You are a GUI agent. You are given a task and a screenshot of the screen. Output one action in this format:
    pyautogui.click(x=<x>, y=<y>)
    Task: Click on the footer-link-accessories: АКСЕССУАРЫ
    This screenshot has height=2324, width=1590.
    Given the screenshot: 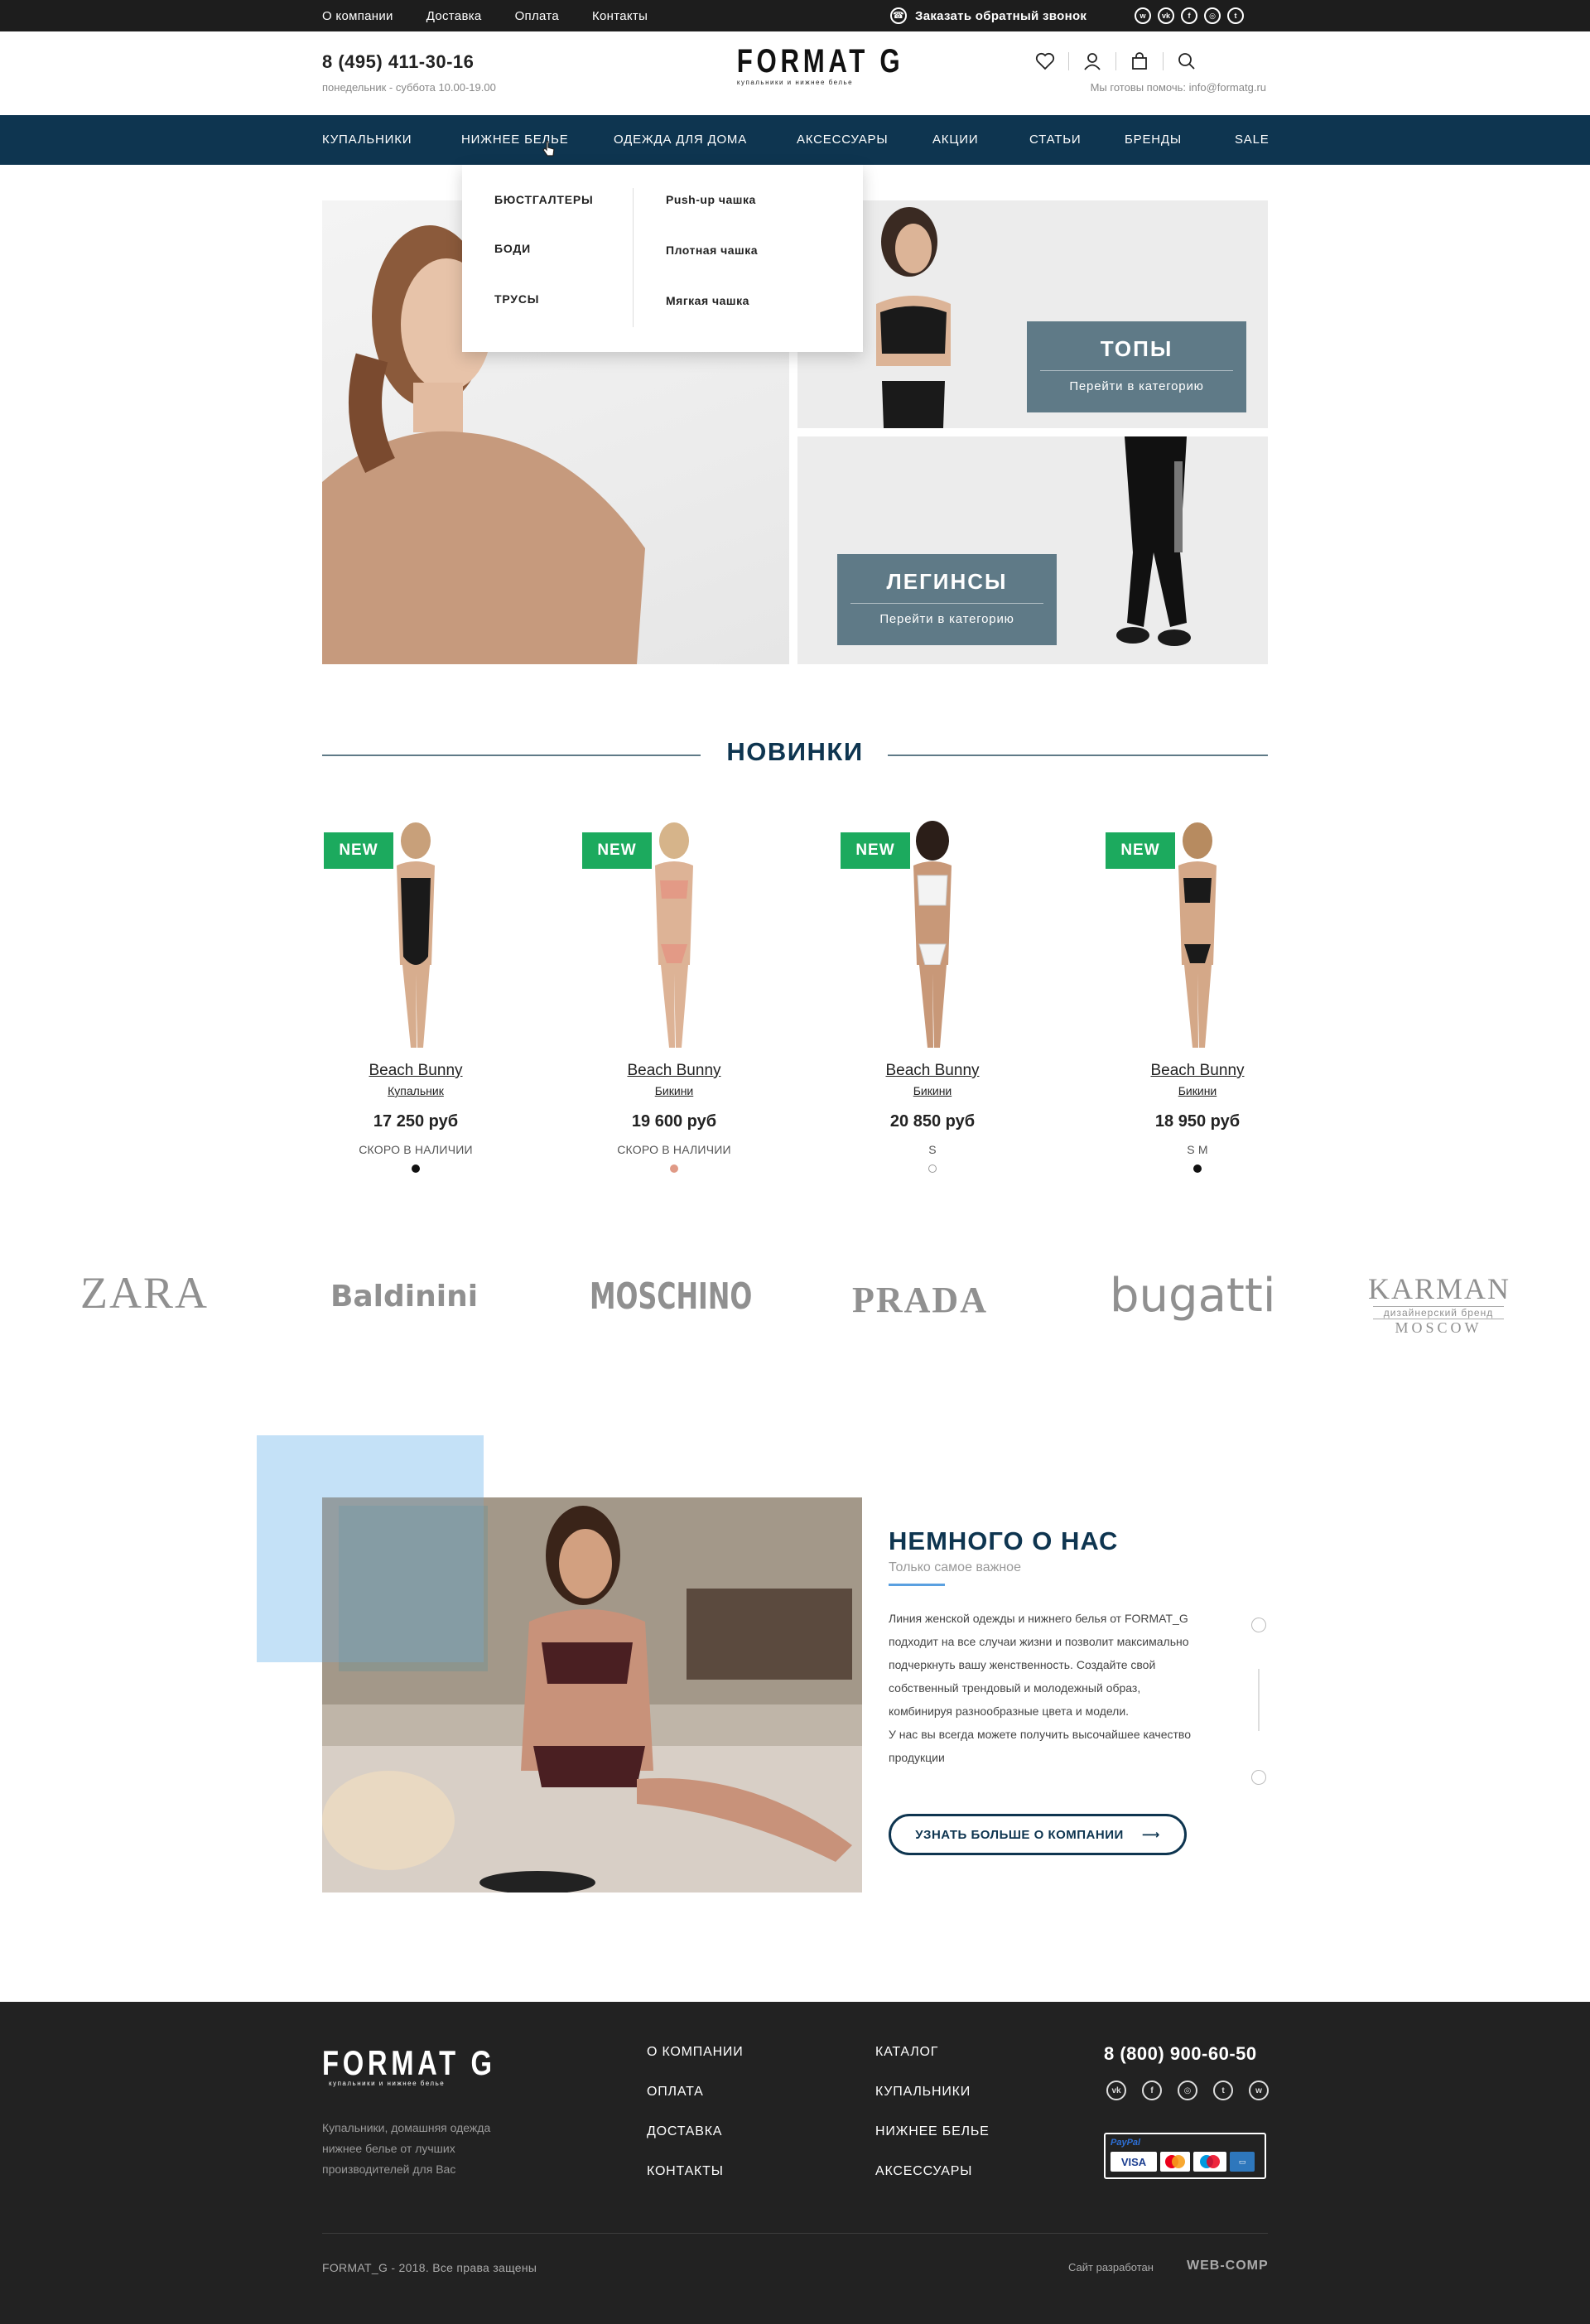 What is the action you would take?
    pyautogui.click(x=923, y=2172)
    